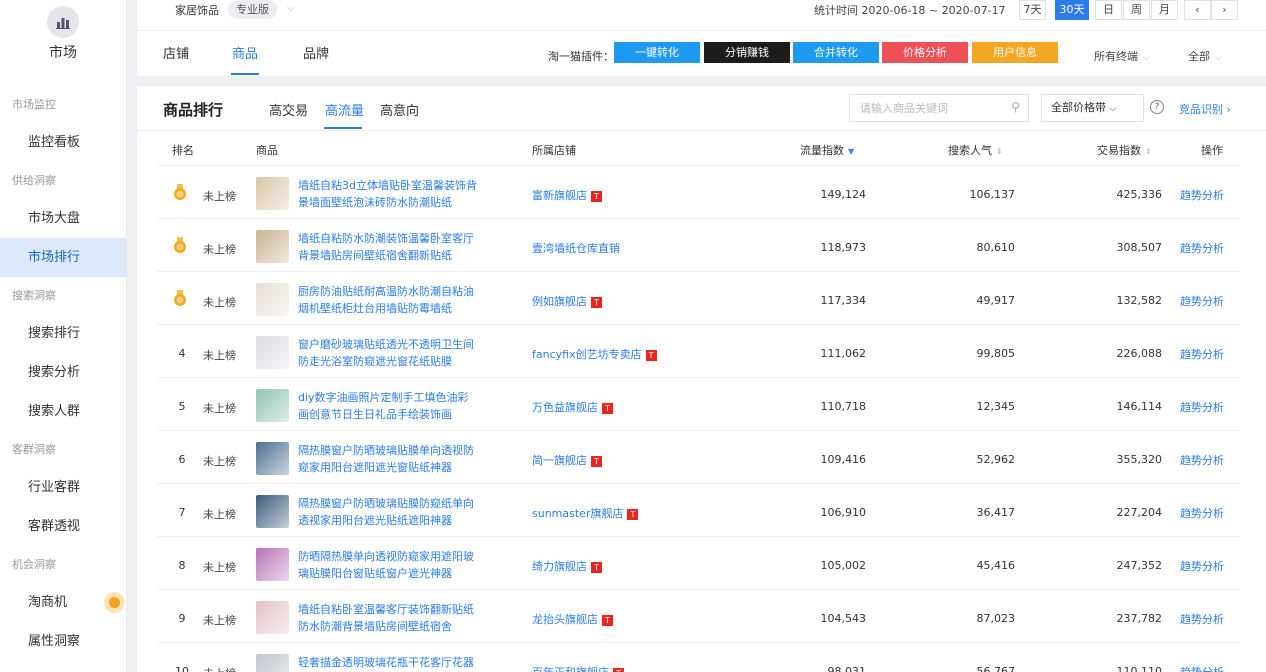 The width and height of the screenshot is (1266, 672). Describe the element at coordinates (657, 52) in the screenshot. I see `plugin-button: 一键转化` at that location.